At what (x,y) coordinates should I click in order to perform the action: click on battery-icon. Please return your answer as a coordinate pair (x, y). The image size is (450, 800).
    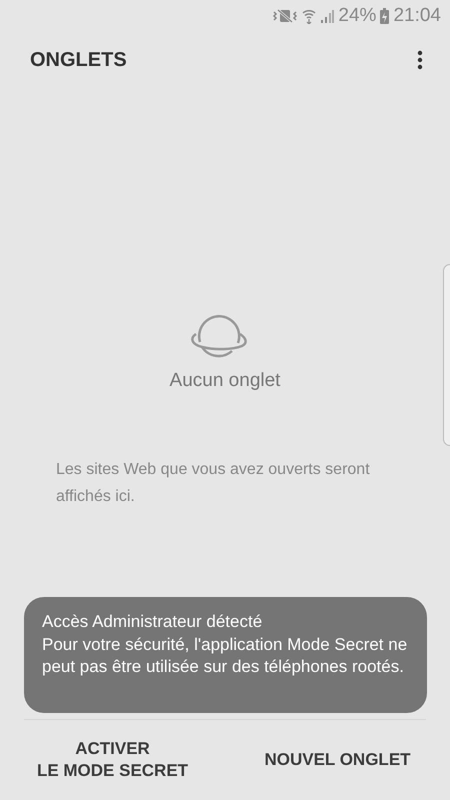
    Looking at the image, I should click on (385, 16).